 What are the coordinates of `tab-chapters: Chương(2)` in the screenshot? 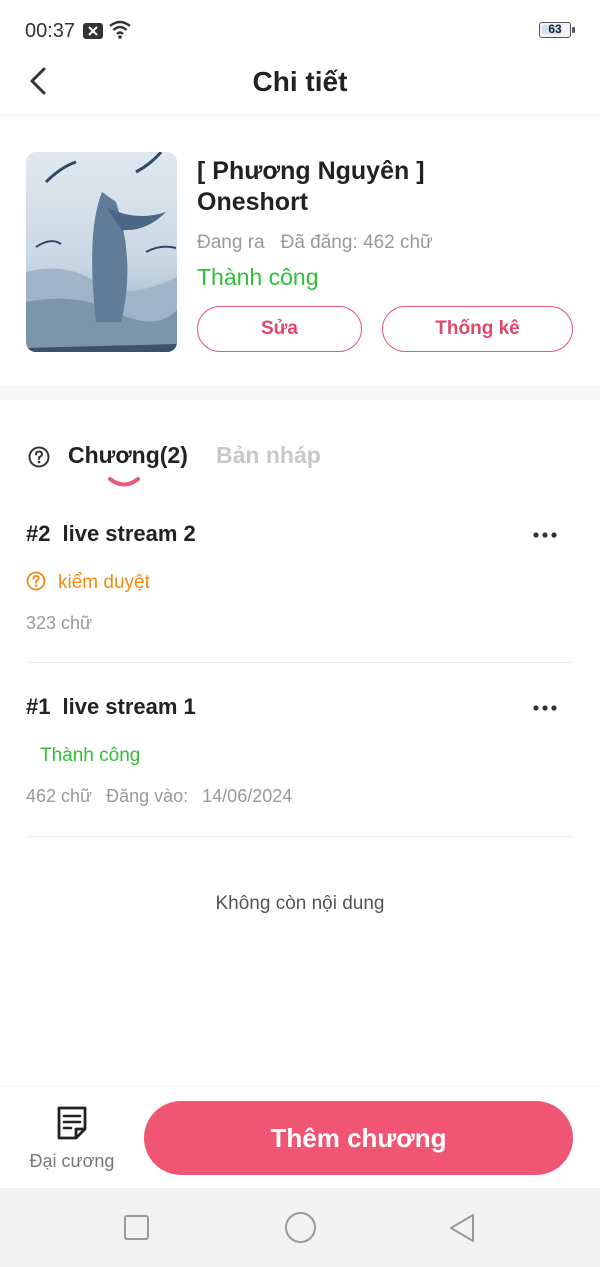 It's located at (128, 455).